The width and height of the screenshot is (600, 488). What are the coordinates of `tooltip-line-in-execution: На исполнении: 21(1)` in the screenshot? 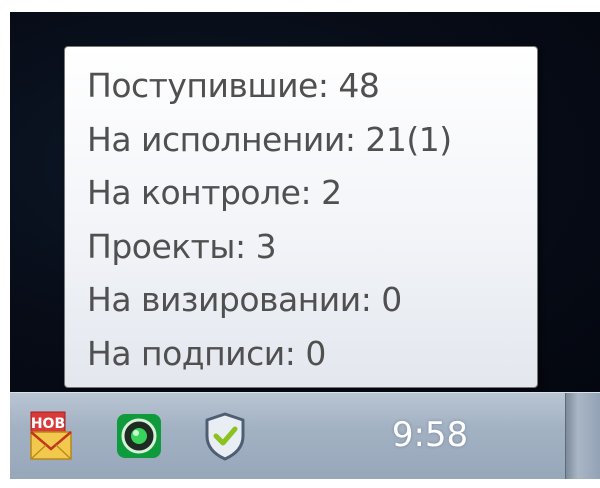 It's located at (269, 139).